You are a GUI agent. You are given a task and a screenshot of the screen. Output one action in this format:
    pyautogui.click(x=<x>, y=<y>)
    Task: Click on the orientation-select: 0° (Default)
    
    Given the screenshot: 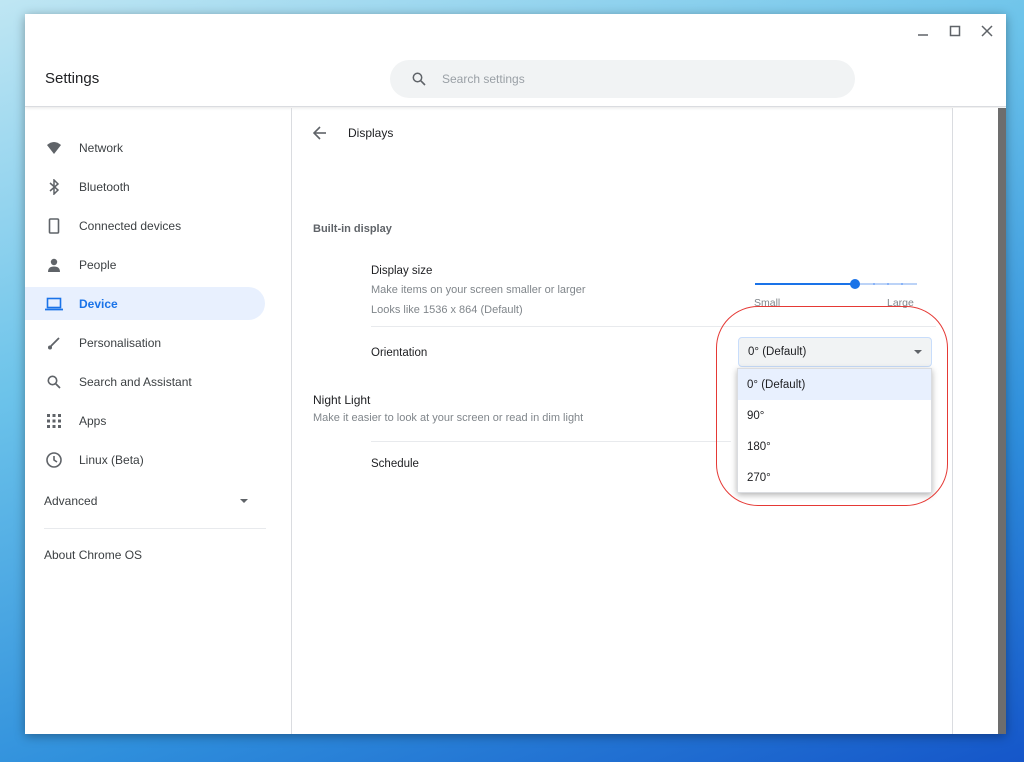 What is the action you would take?
    pyautogui.click(x=835, y=352)
    